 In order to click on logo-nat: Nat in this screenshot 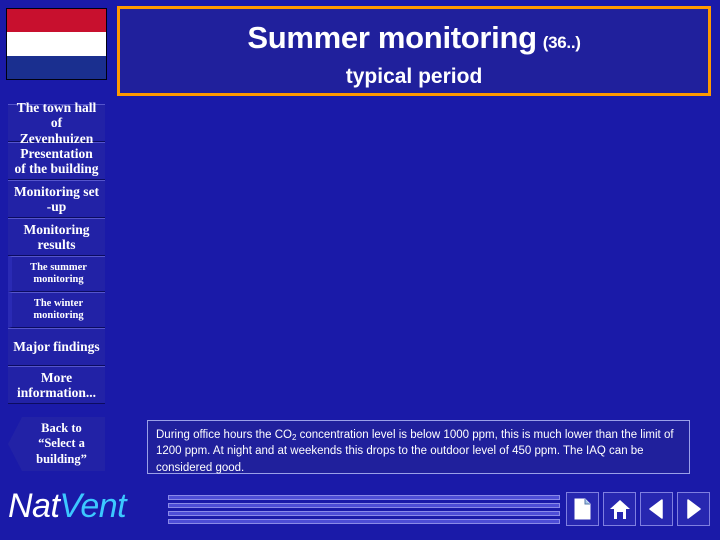, I will do `click(34, 506)`.